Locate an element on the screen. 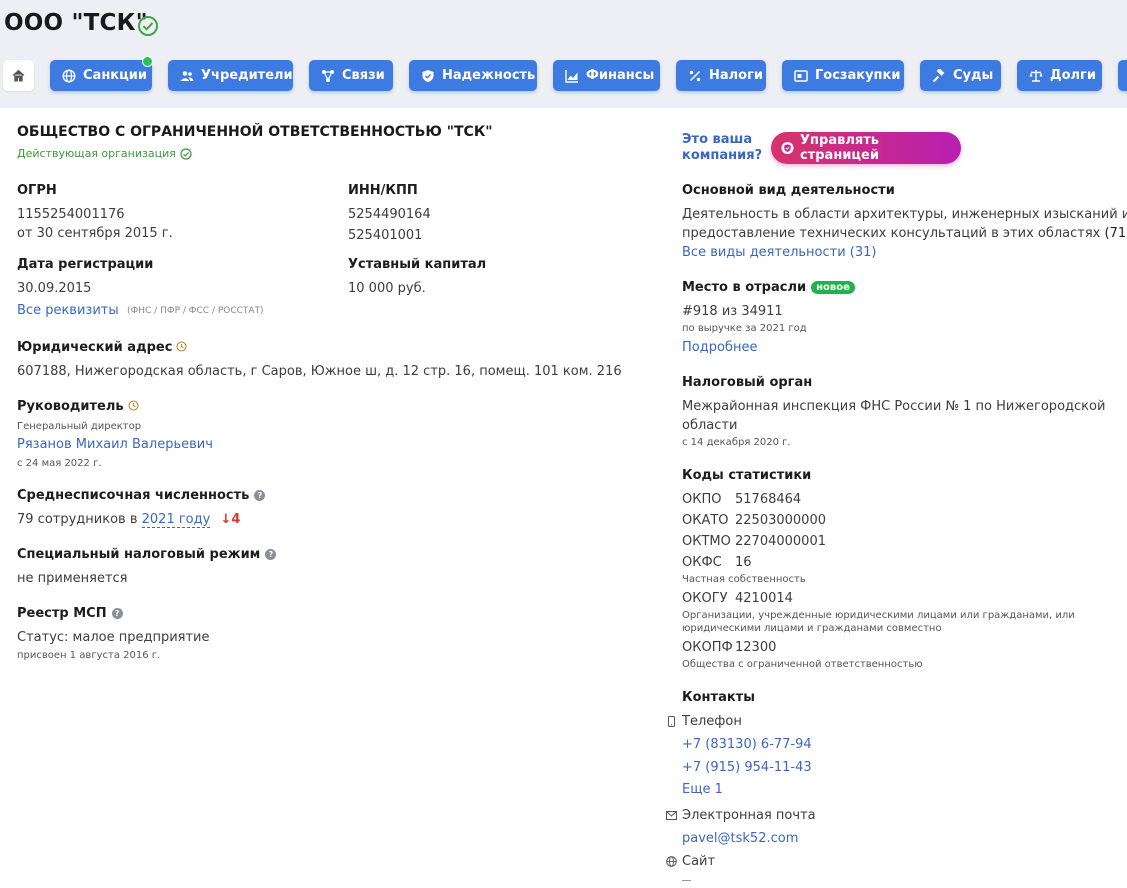  tax-office-since: с 14 декабря 2020 г. is located at coordinates (736, 442).